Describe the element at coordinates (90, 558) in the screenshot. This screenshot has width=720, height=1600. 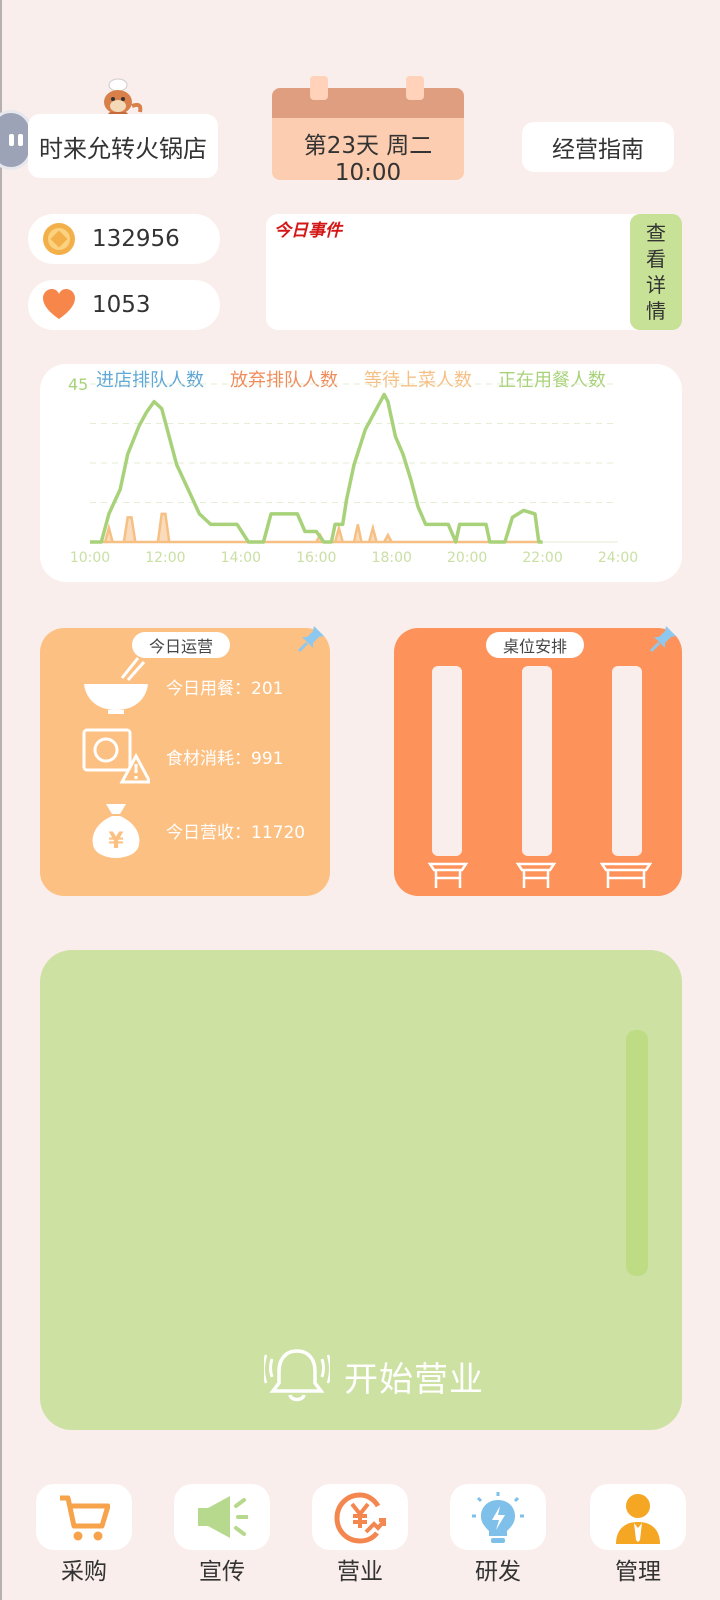
I see `x-tick-label: 10:00` at that location.